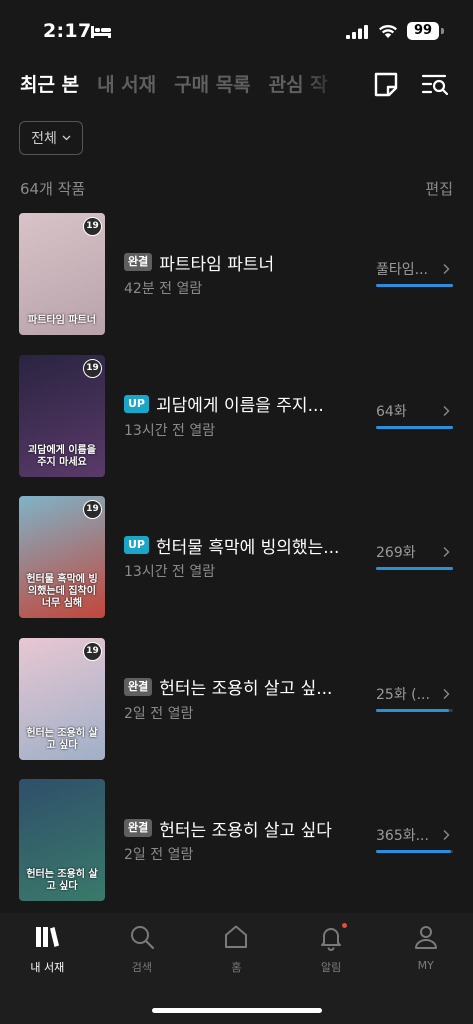  Describe the element at coordinates (163, 289) in the screenshot. I see `last-viewed-time: 42분 전 열람` at that location.